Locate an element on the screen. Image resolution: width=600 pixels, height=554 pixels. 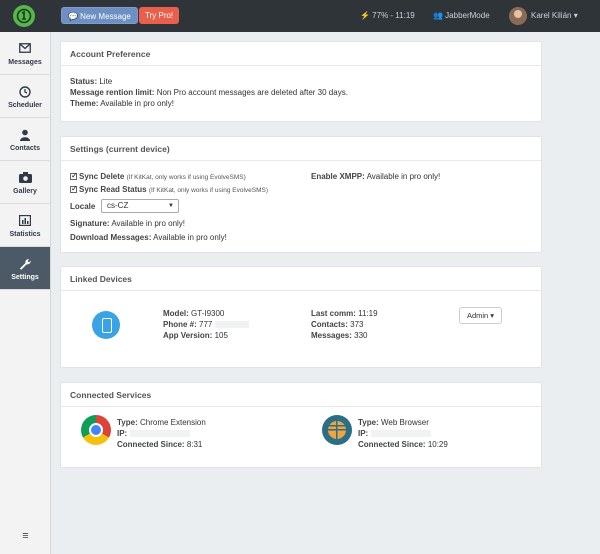
sidebar-item-label: Gallery is located at coordinates (25, 191).